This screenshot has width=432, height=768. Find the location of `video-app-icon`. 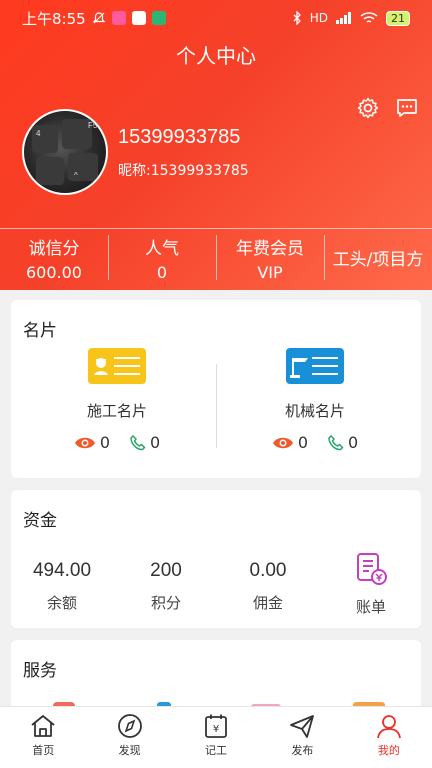

video-app-icon is located at coordinates (138, 18).